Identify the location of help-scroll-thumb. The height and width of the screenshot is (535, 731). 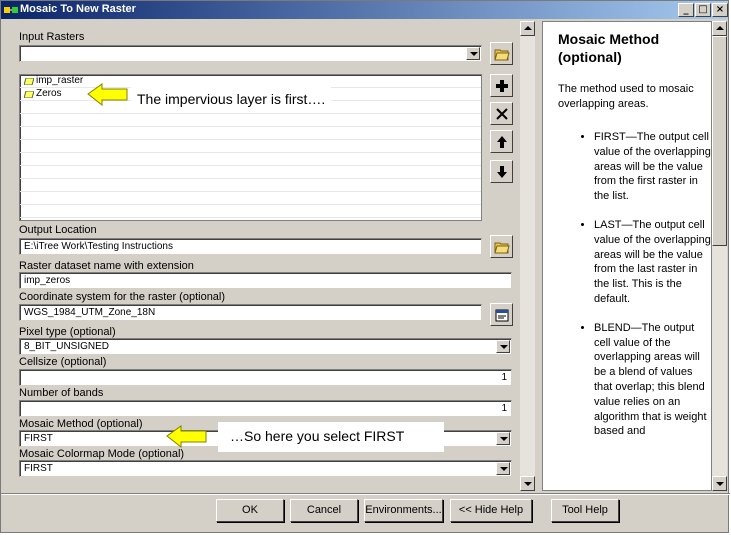
(719, 141).